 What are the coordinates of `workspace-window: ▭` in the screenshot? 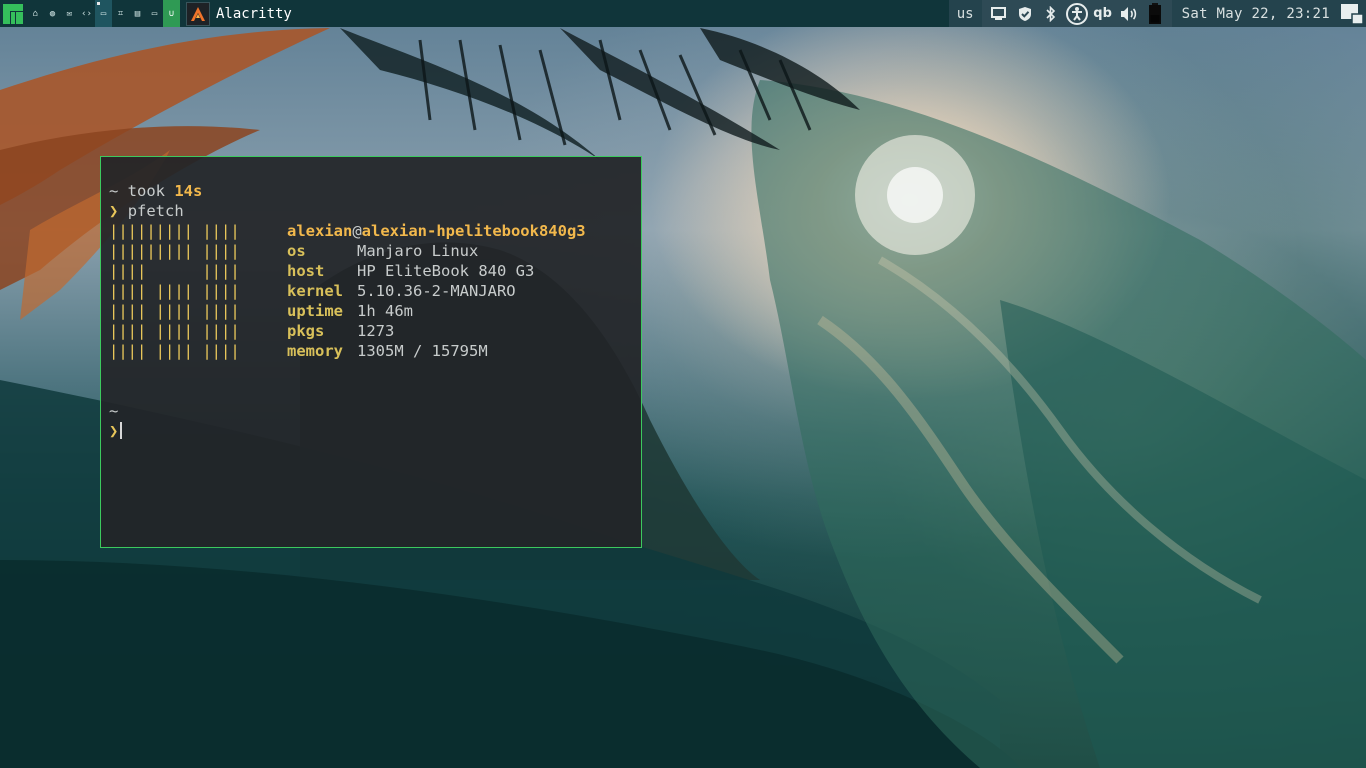 It's located at (154, 13).